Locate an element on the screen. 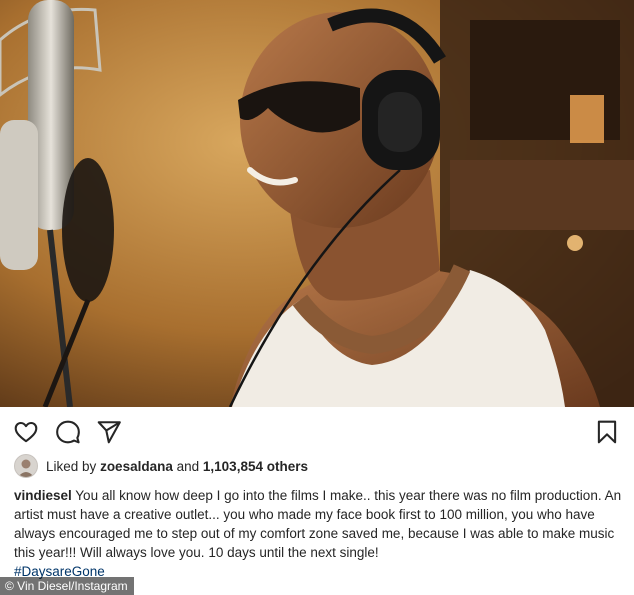  heart-outline-icon is located at coordinates (26, 432).